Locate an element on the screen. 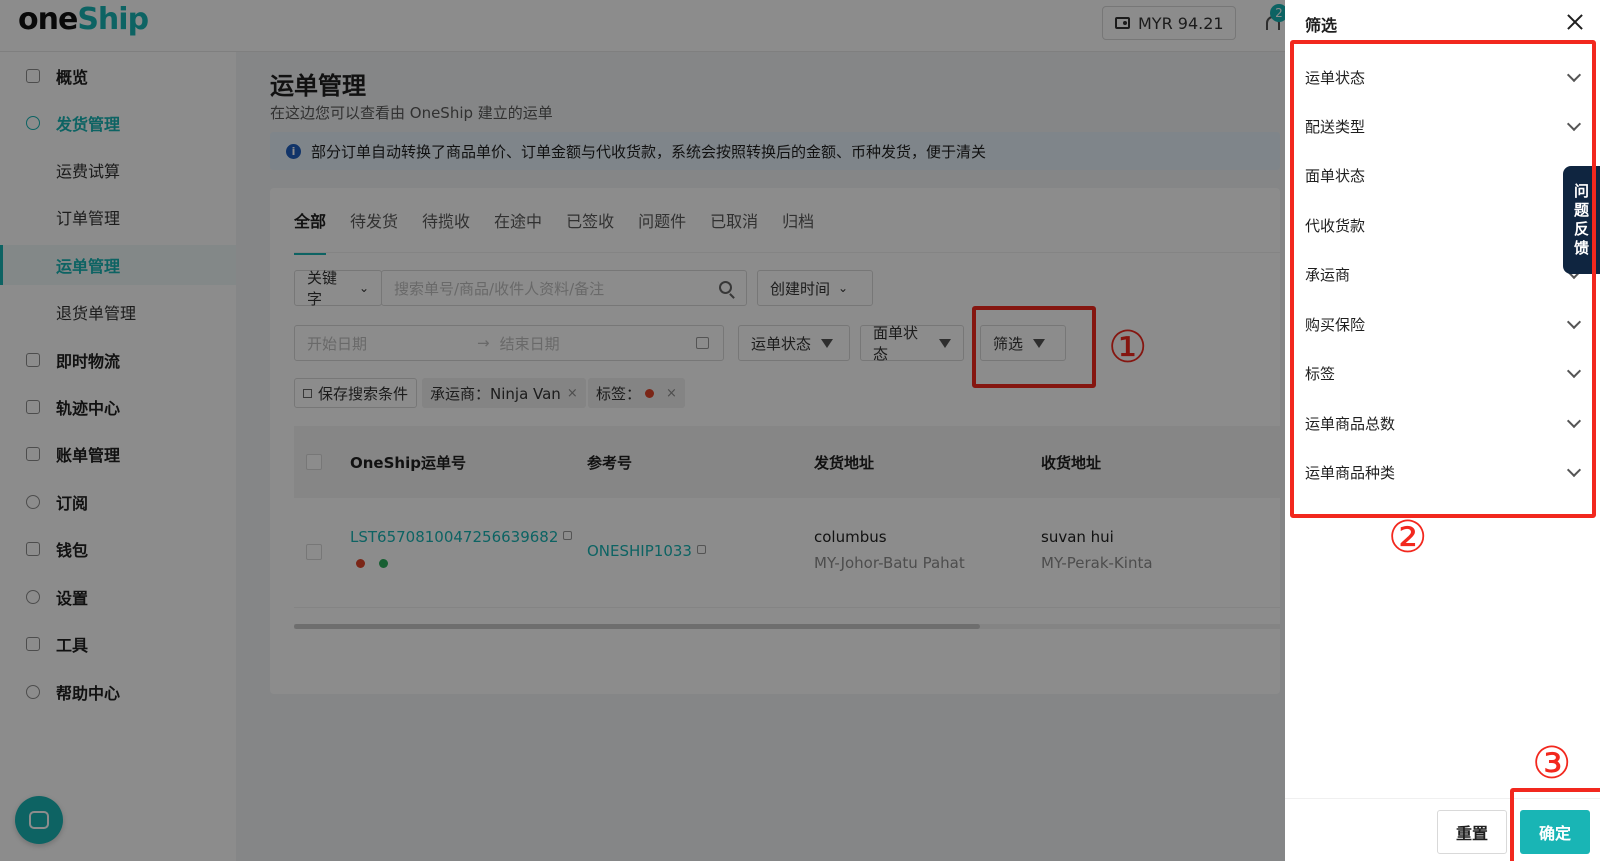 This screenshot has height=861, width=1600. close-icon is located at coordinates (1575, 22).